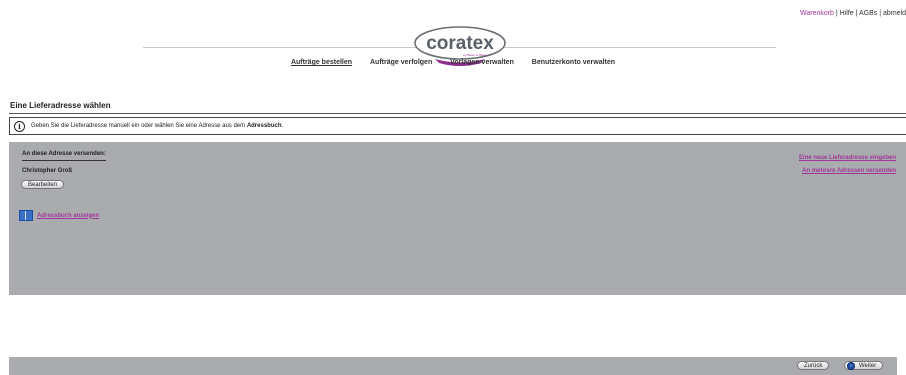 The image size is (906, 375). Describe the element at coordinates (813, 365) in the screenshot. I see `back-button: Zurück` at that location.